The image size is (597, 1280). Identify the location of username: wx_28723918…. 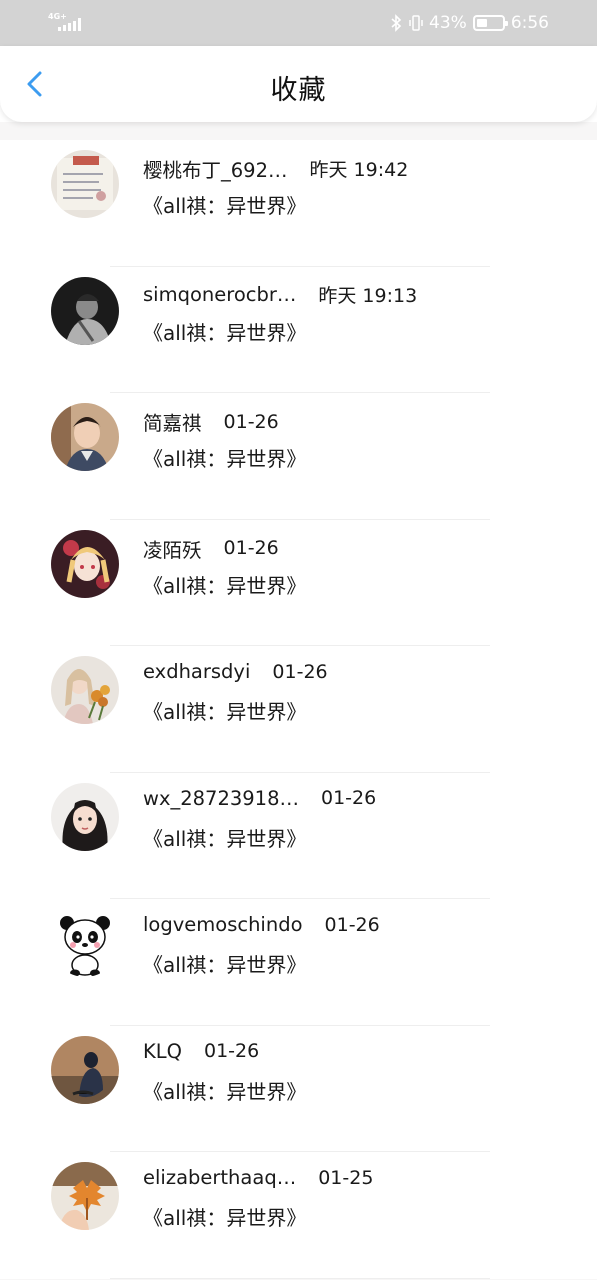
(221, 798).